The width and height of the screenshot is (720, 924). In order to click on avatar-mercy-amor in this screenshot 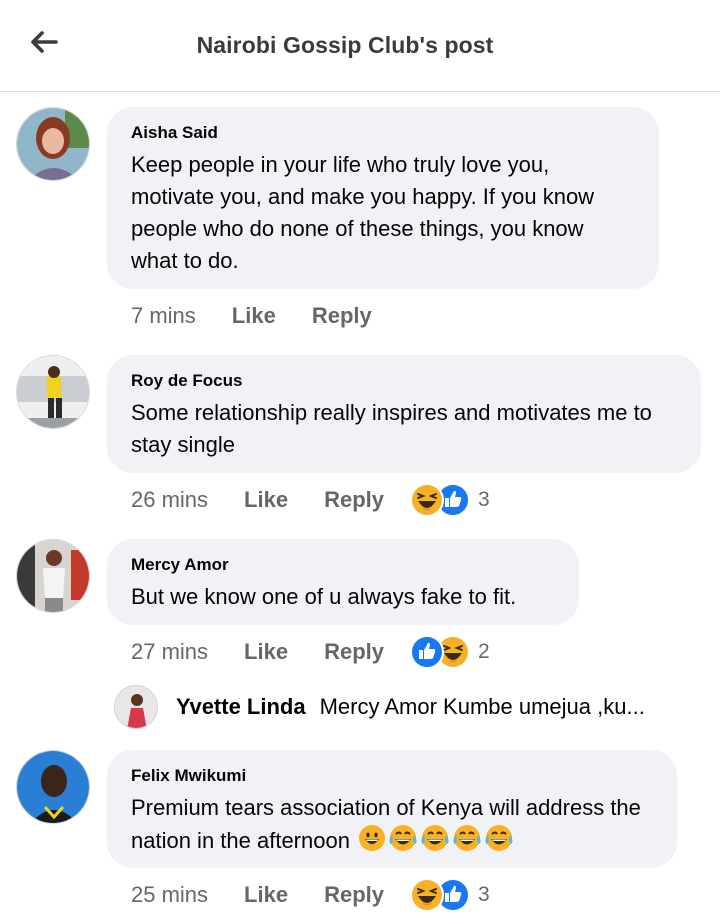, I will do `click(53, 576)`.